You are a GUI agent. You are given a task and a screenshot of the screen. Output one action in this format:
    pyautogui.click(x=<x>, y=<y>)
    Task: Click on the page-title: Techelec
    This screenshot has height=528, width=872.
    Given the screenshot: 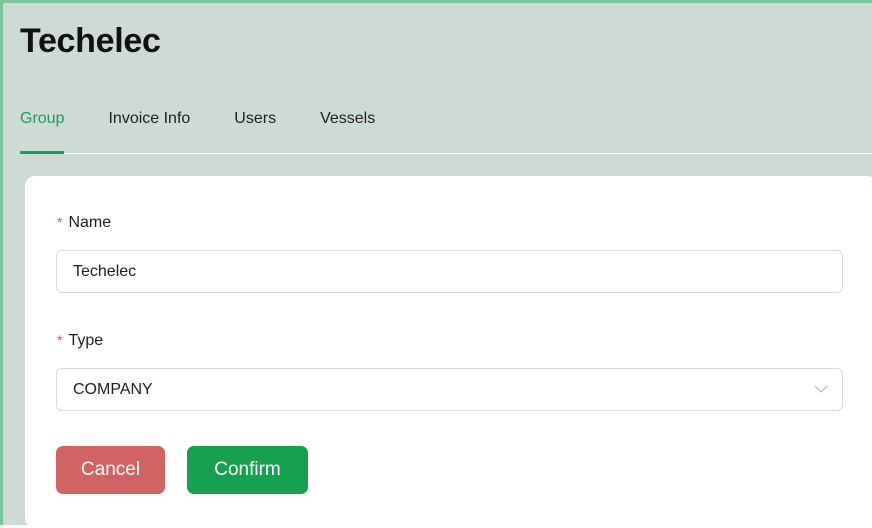 What is the action you would take?
    pyautogui.click(x=90, y=41)
    